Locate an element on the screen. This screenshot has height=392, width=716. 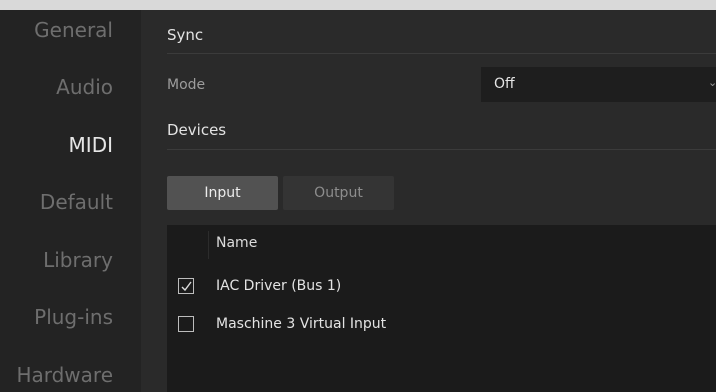
mode-dropdown-value: Off is located at coordinates (504, 84).